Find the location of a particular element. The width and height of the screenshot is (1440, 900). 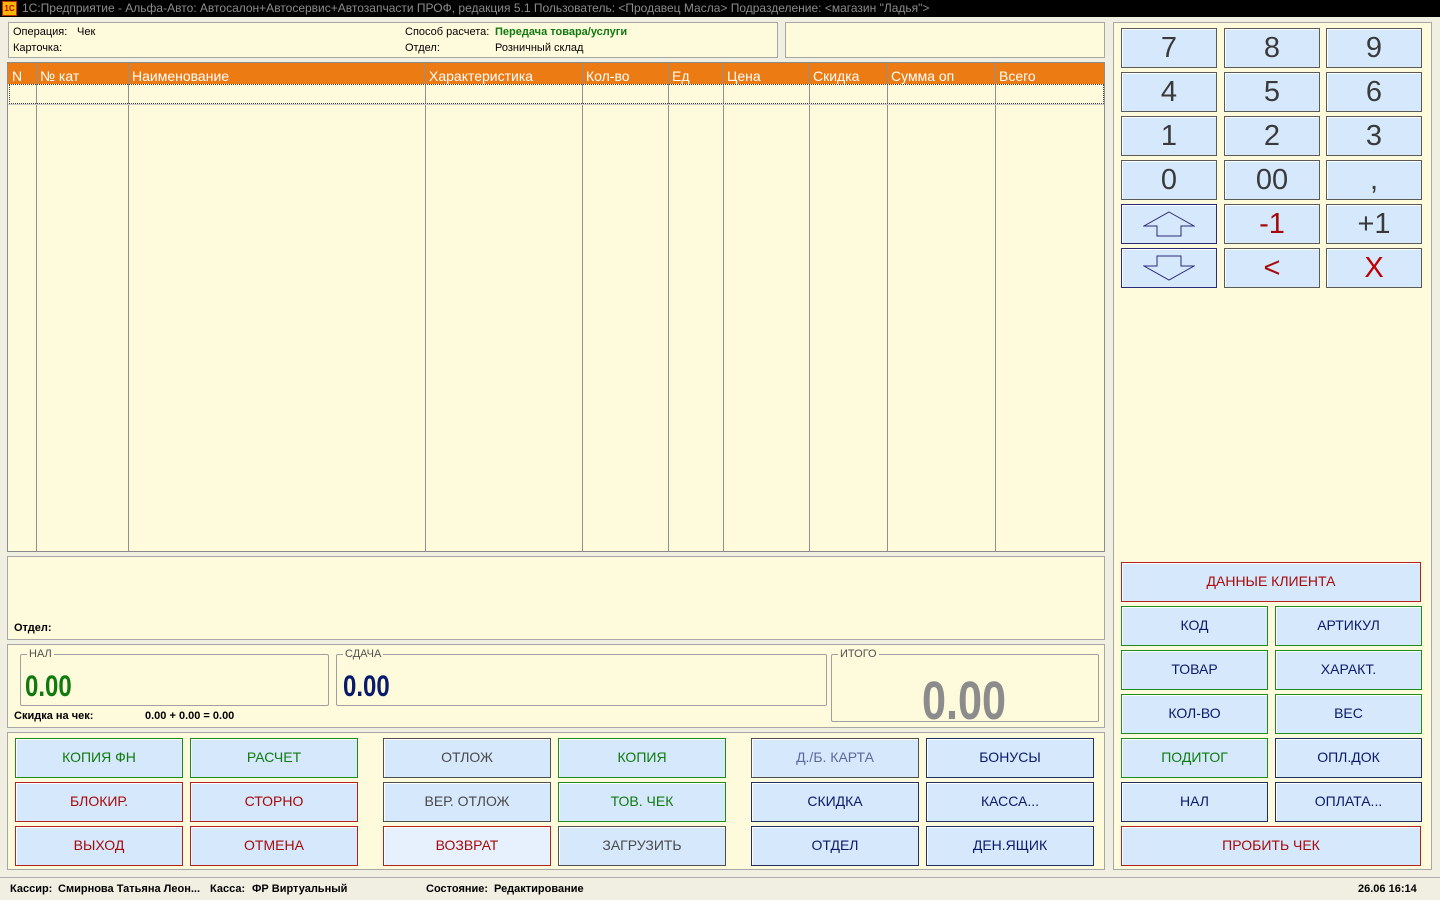

numpad-3: 3 is located at coordinates (1374, 136).